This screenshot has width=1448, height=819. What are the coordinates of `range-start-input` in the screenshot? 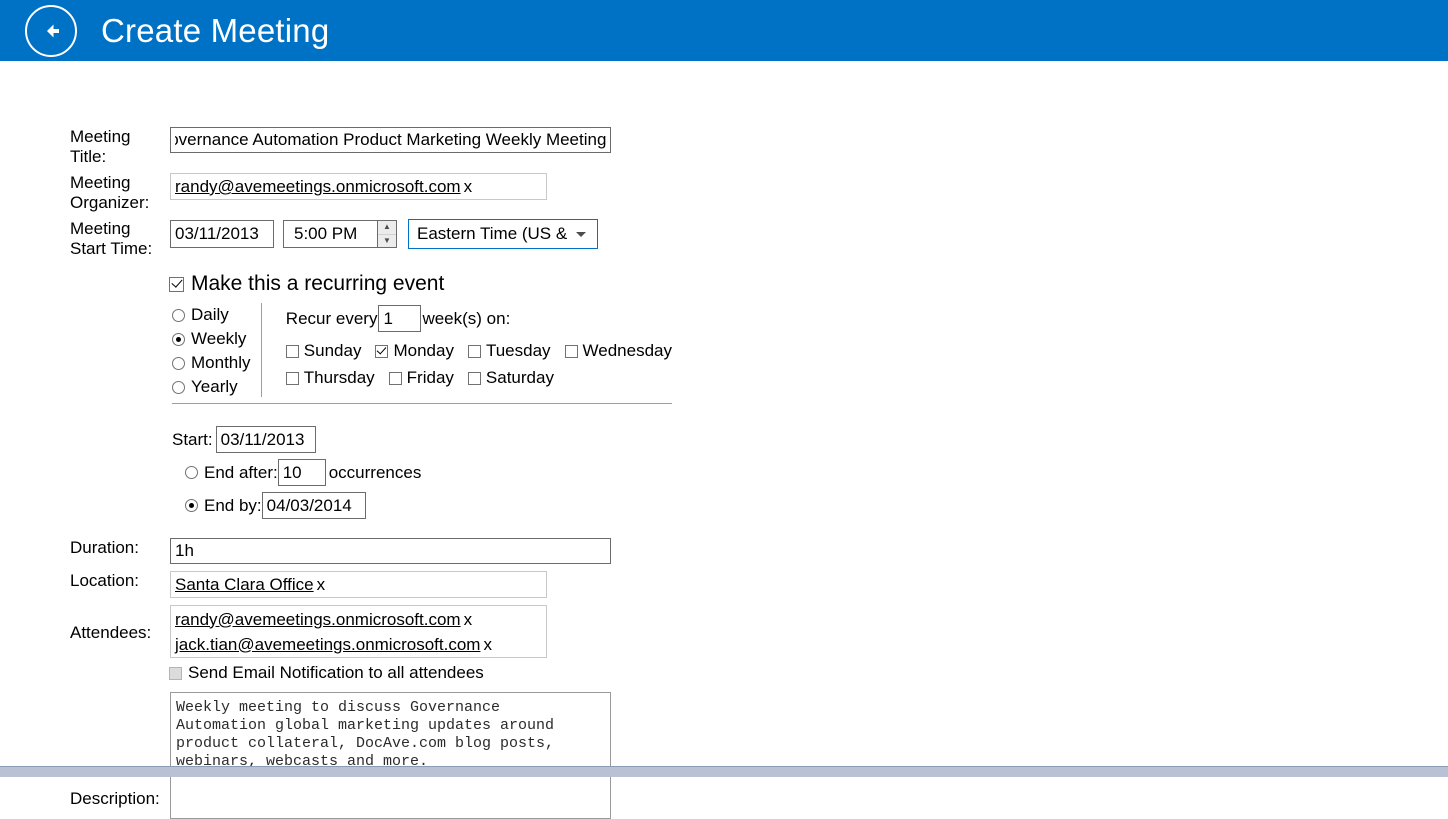 It's located at (265, 439).